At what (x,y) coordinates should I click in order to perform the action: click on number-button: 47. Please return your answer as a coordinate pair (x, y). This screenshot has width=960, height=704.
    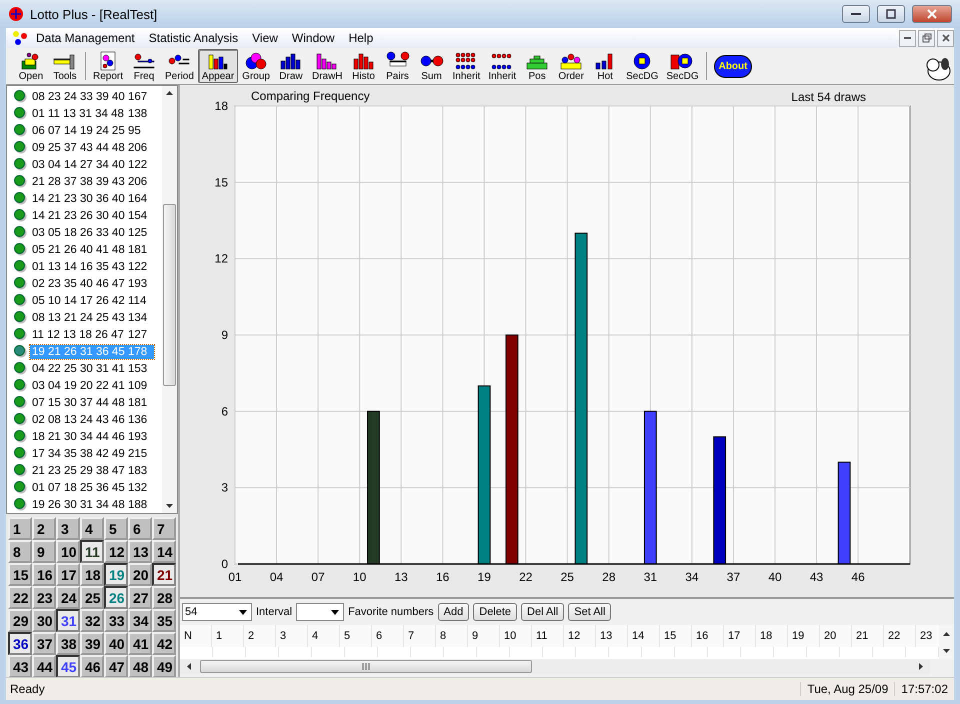
    Looking at the image, I should click on (116, 666).